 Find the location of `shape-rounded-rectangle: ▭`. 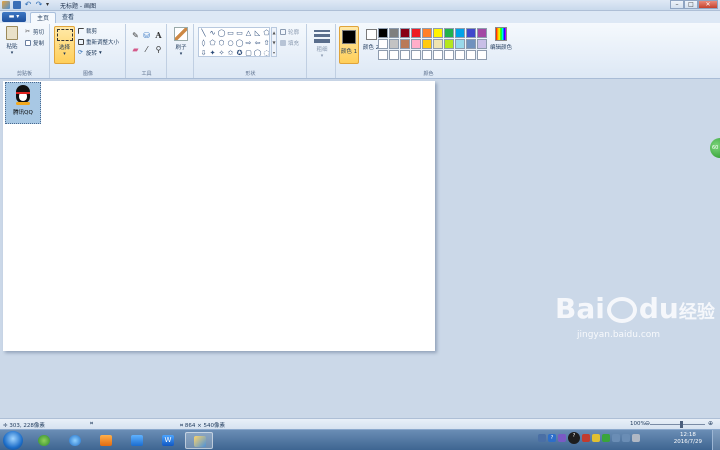

shape-rounded-rectangle: ▭ is located at coordinates (239, 33).